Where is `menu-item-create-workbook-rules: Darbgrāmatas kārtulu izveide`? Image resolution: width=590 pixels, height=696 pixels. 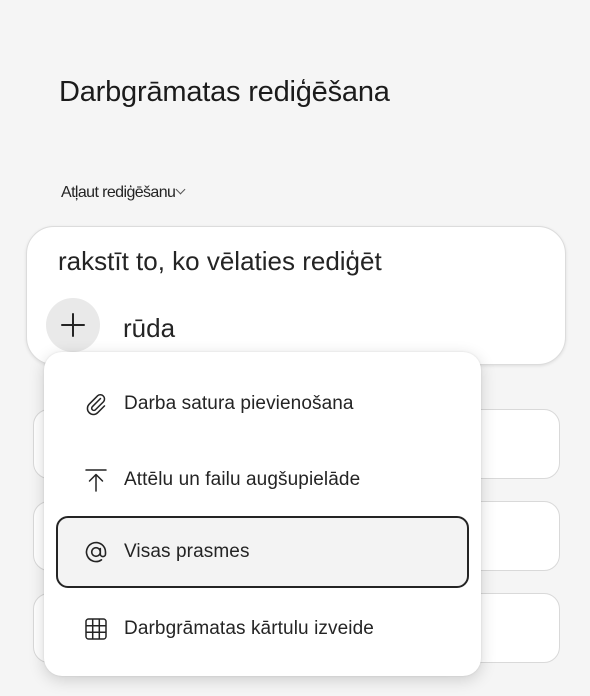
menu-item-create-workbook-rules: Darbgrāmatas kārtulu izveide is located at coordinates (262, 629).